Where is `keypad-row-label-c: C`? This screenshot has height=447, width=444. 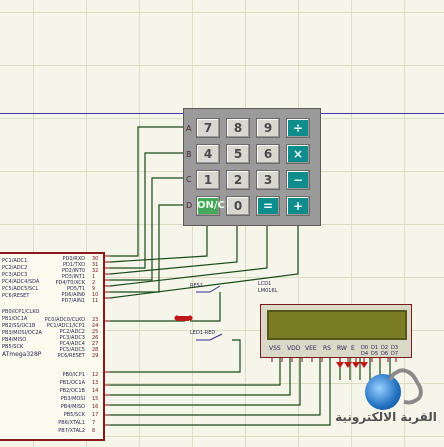 keypad-row-label-c: C is located at coordinates (189, 179).